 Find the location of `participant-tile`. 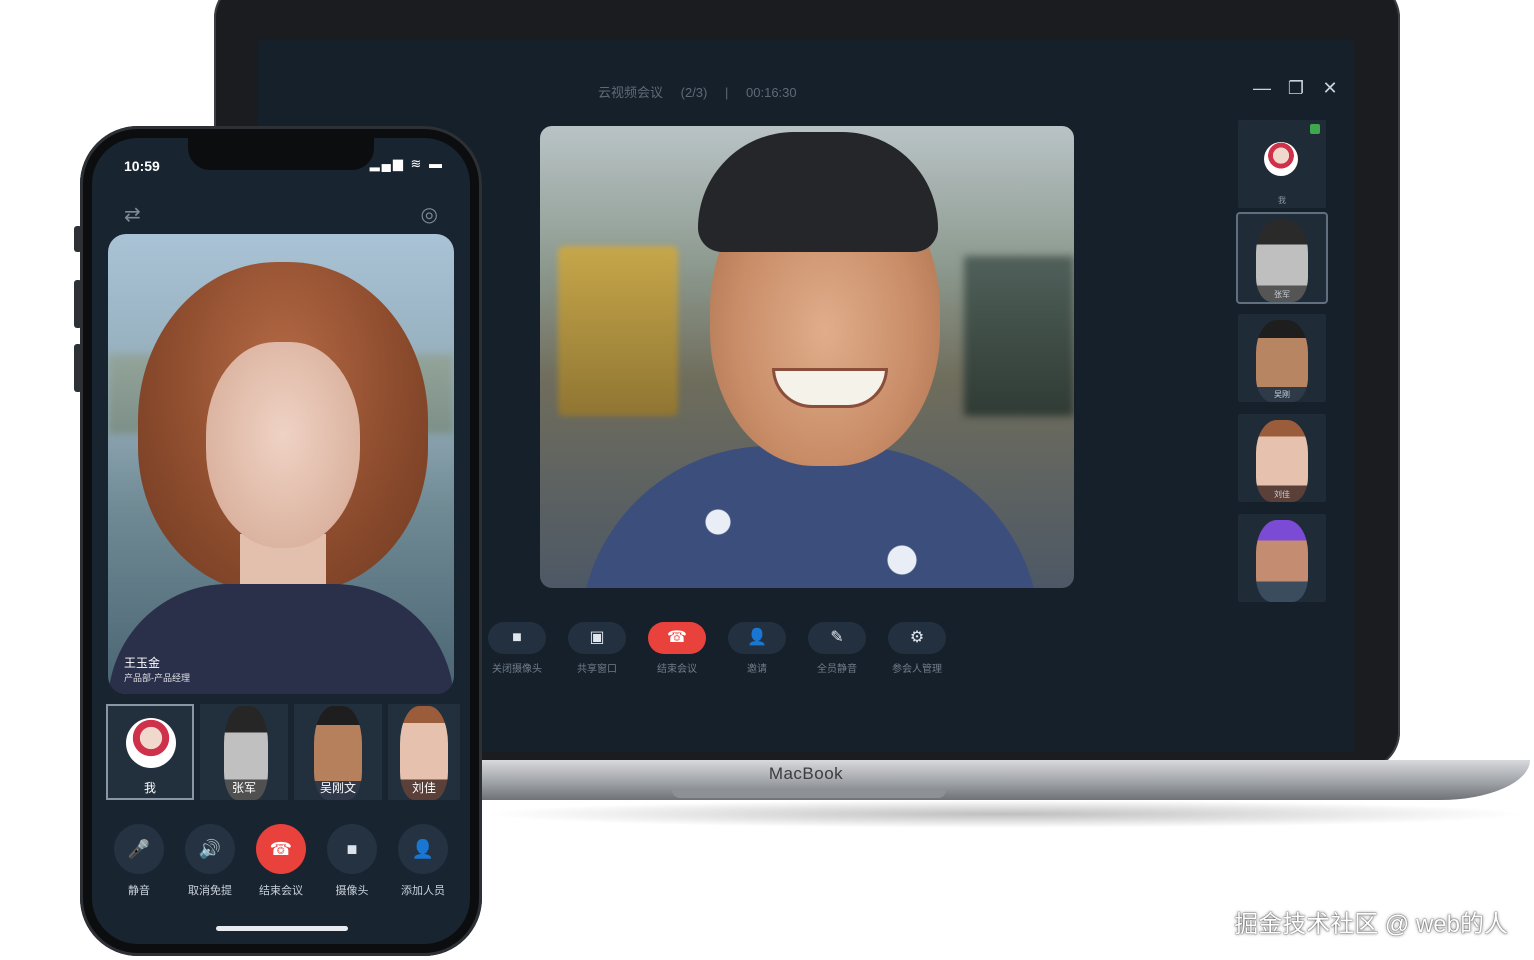

participant-tile is located at coordinates (1282, 558).